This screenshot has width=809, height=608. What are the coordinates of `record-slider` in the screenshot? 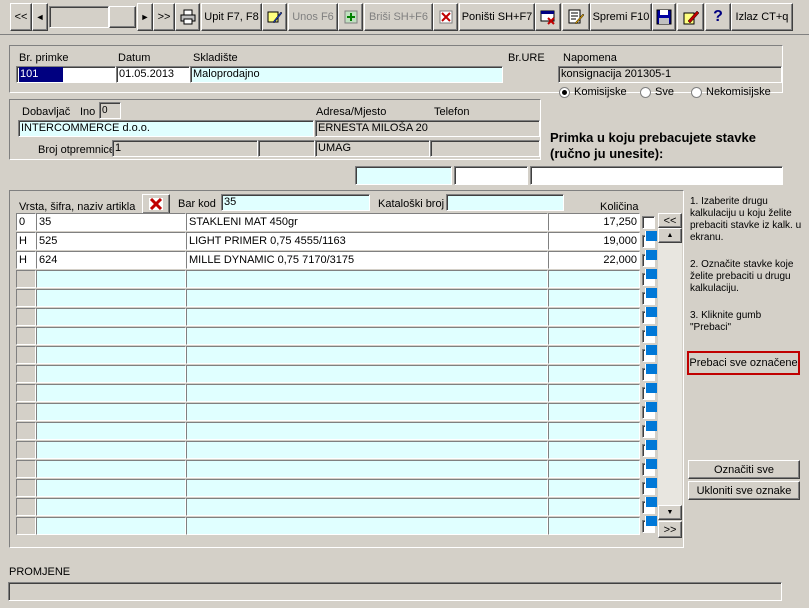 It's located at (122, 17).